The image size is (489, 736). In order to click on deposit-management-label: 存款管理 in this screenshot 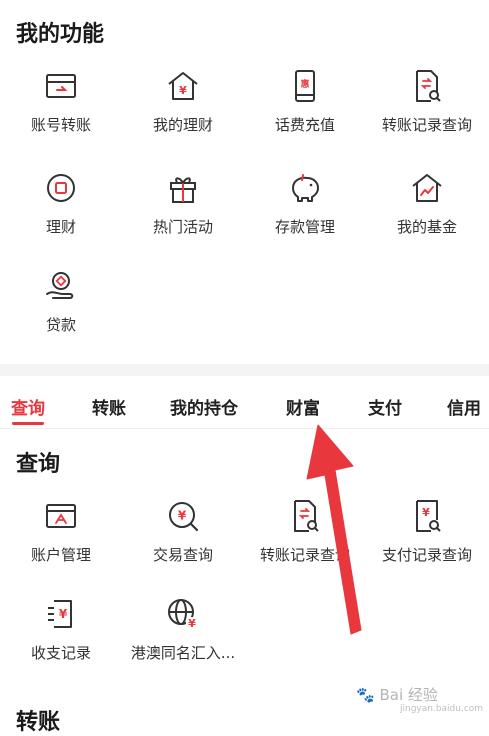, I will do `click(304, 227)`.